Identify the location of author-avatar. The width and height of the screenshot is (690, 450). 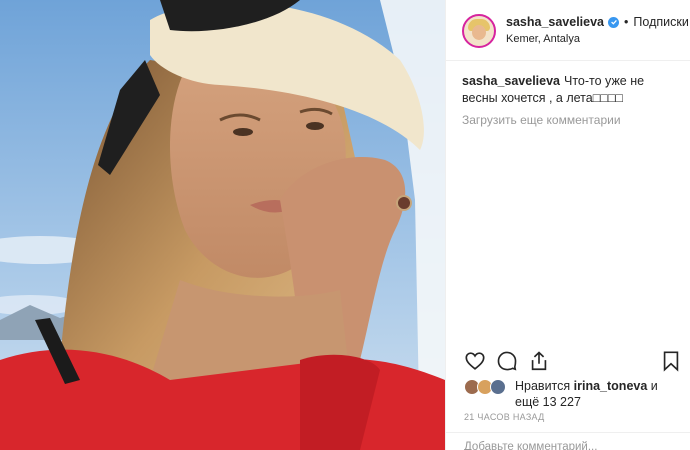
(479, 31).